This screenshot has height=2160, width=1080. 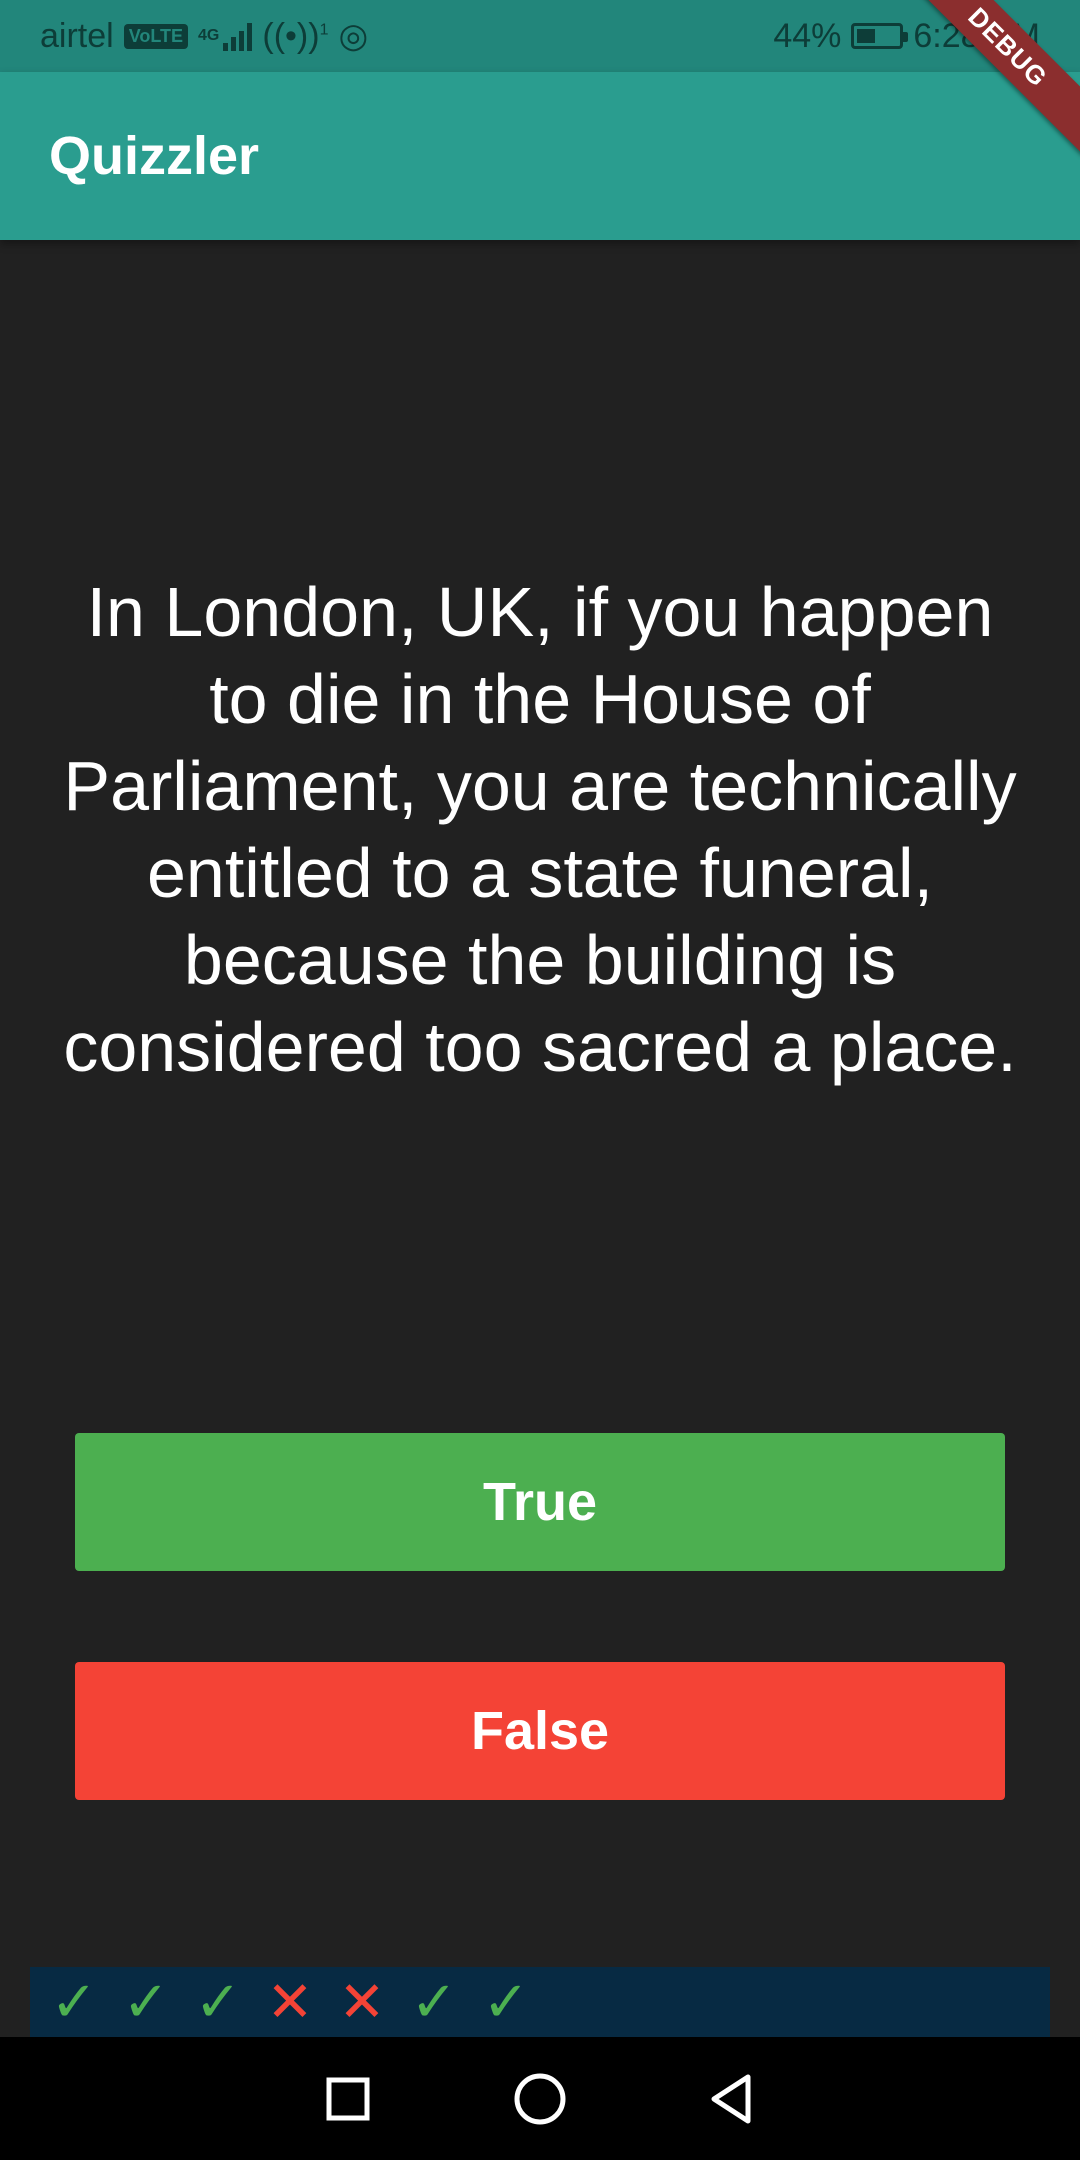 What do you see at coordinates (154, 156) in the screenshot?
I see `app-title: Quizzler` at bounding box center [154, 156].